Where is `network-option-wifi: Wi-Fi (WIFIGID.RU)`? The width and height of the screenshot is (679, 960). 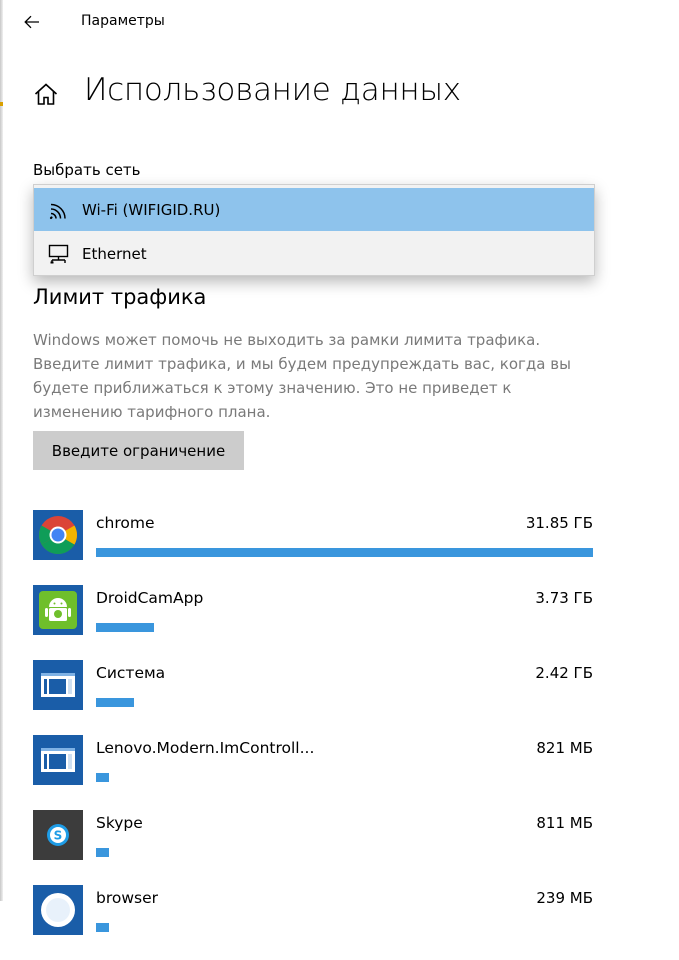 network-option-wifi: Wi-Fi (WIFIGID.RU) is located at coordinates (314, 209).